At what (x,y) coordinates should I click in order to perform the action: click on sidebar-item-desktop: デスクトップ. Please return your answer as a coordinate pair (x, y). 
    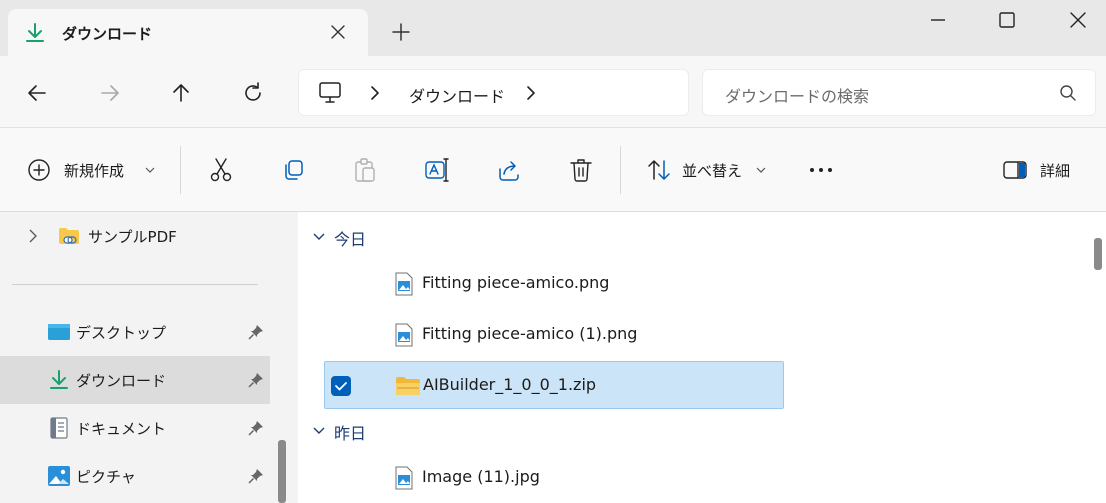
    Looking at the image, I should click on (135, 332).